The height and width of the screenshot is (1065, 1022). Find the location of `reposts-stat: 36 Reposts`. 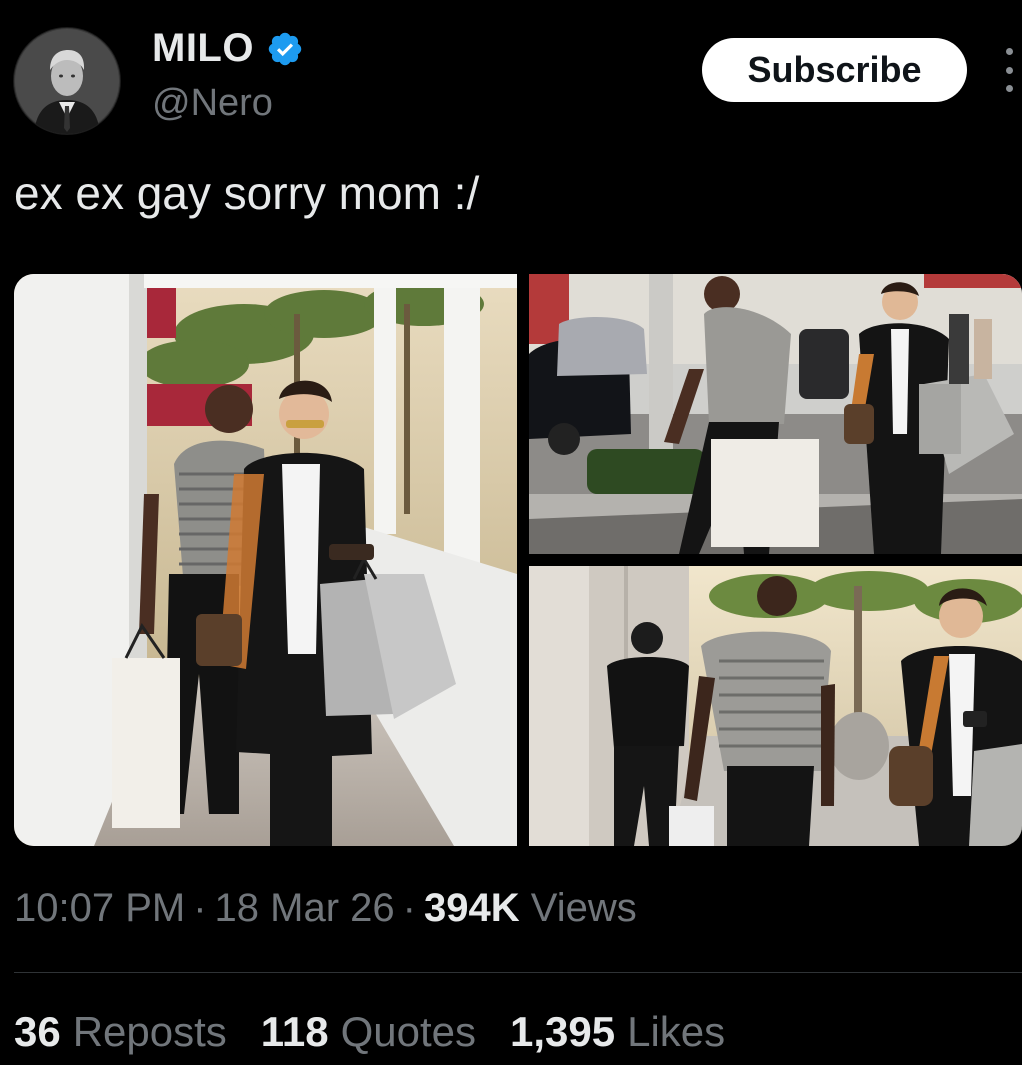

reposts-stat: 36 Reposts is located at coordinates (120, 1032).